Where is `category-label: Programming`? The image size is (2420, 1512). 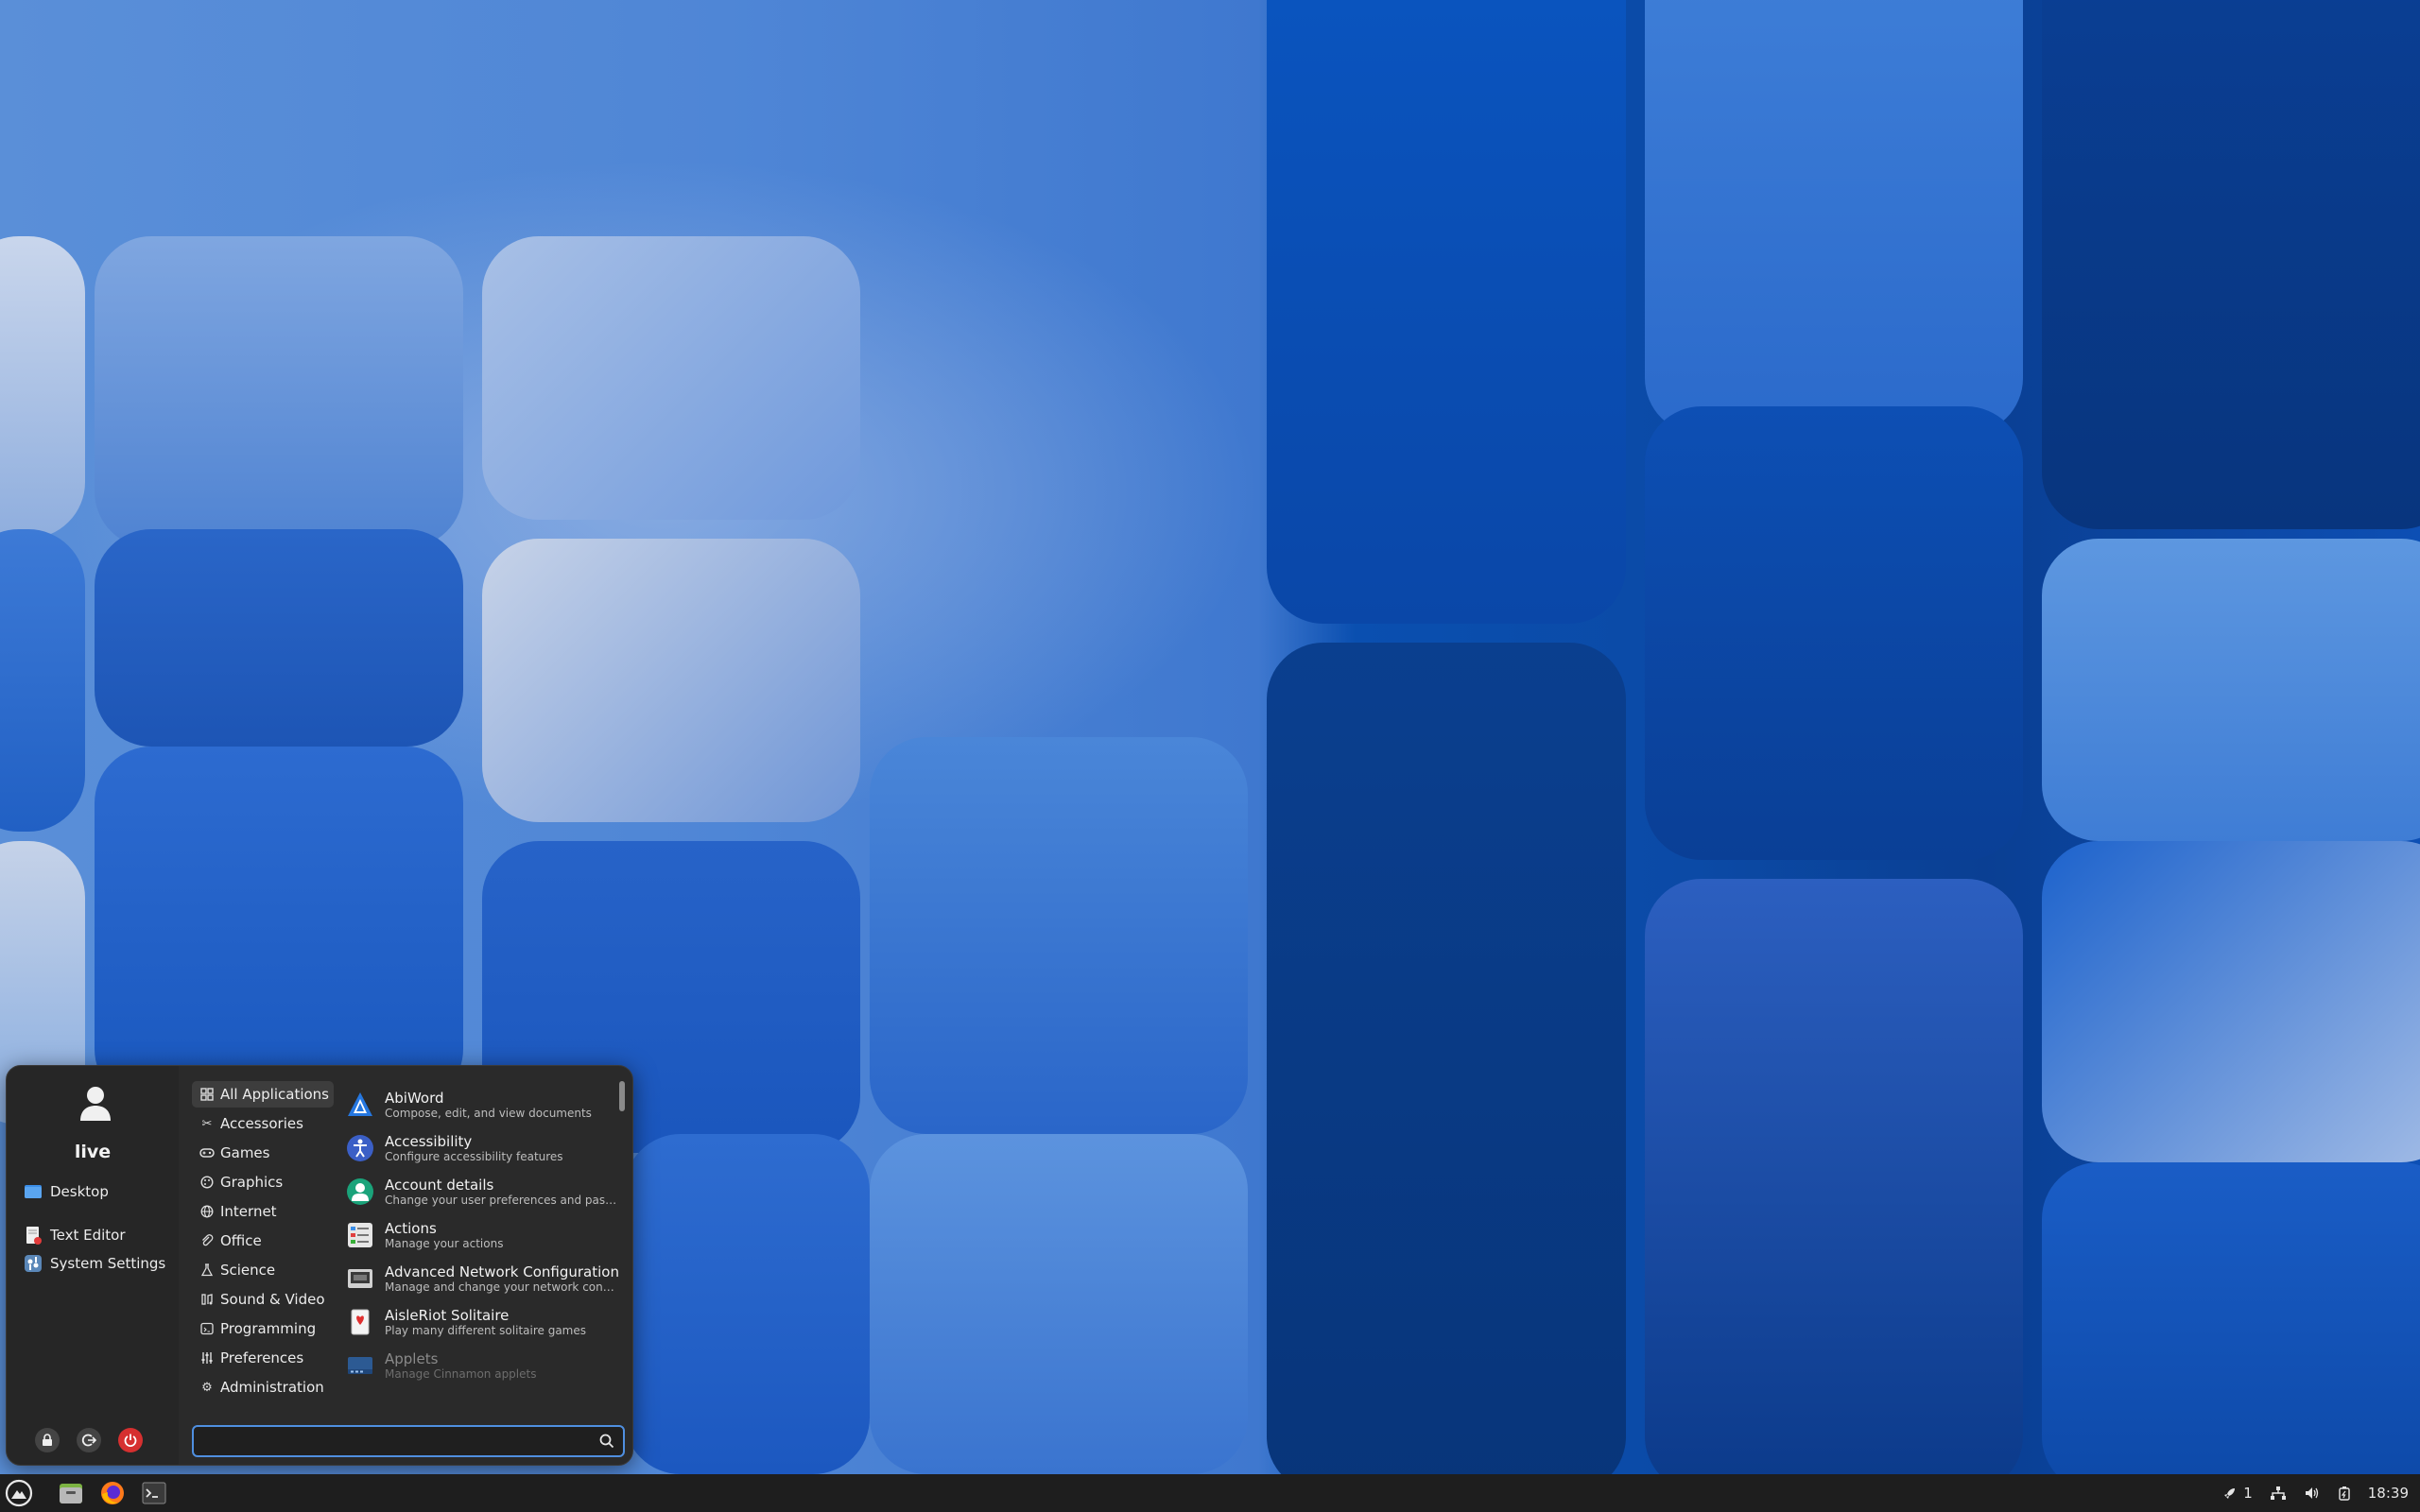 category-label: Programming is located at coordinates (268, 1328).